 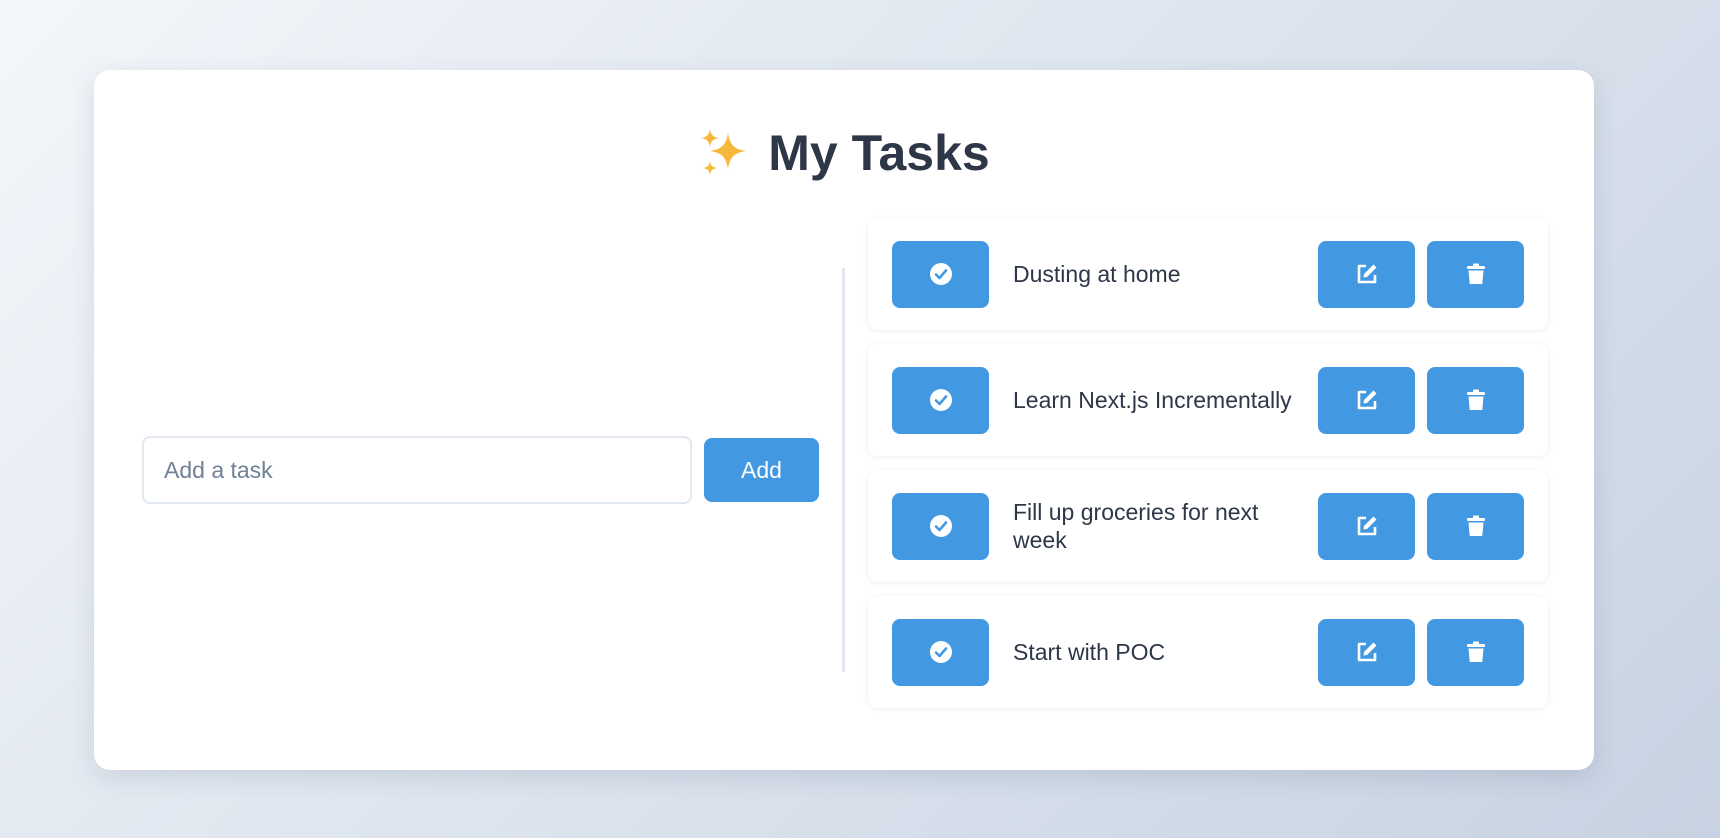 I want to click on add-task-form: Add, so click(x=480, y=470).